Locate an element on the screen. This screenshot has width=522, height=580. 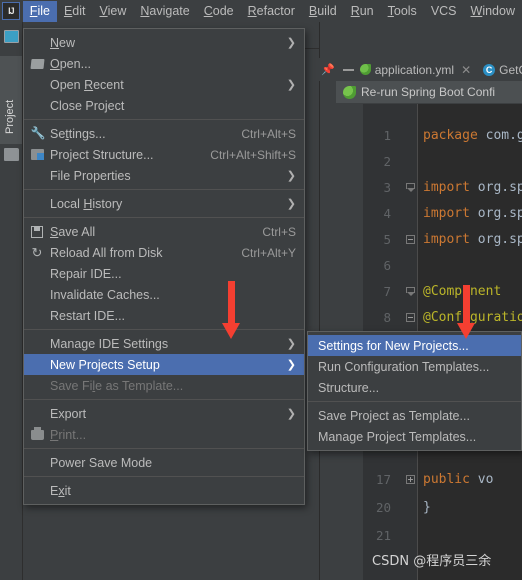
pin-icon: 📌 is located at coordinates (328, 69).